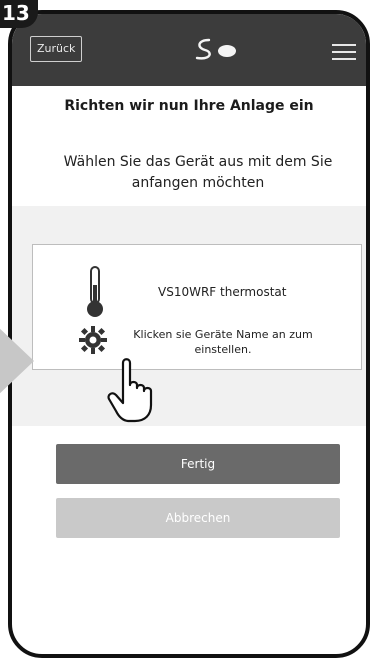 This screenshot has height=658, width=374. Describe the element at coordinates (198, 518) in the screenshot. I see `cancel-button: Abbrechen` at that location.